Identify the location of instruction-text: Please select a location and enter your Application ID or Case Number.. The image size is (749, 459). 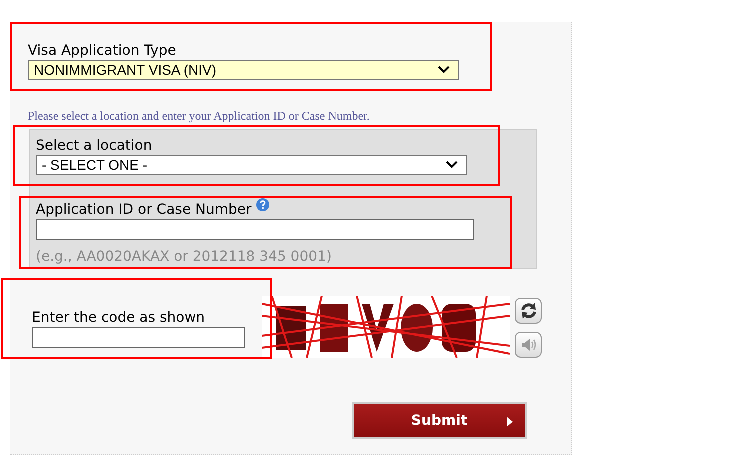
(199, 116).